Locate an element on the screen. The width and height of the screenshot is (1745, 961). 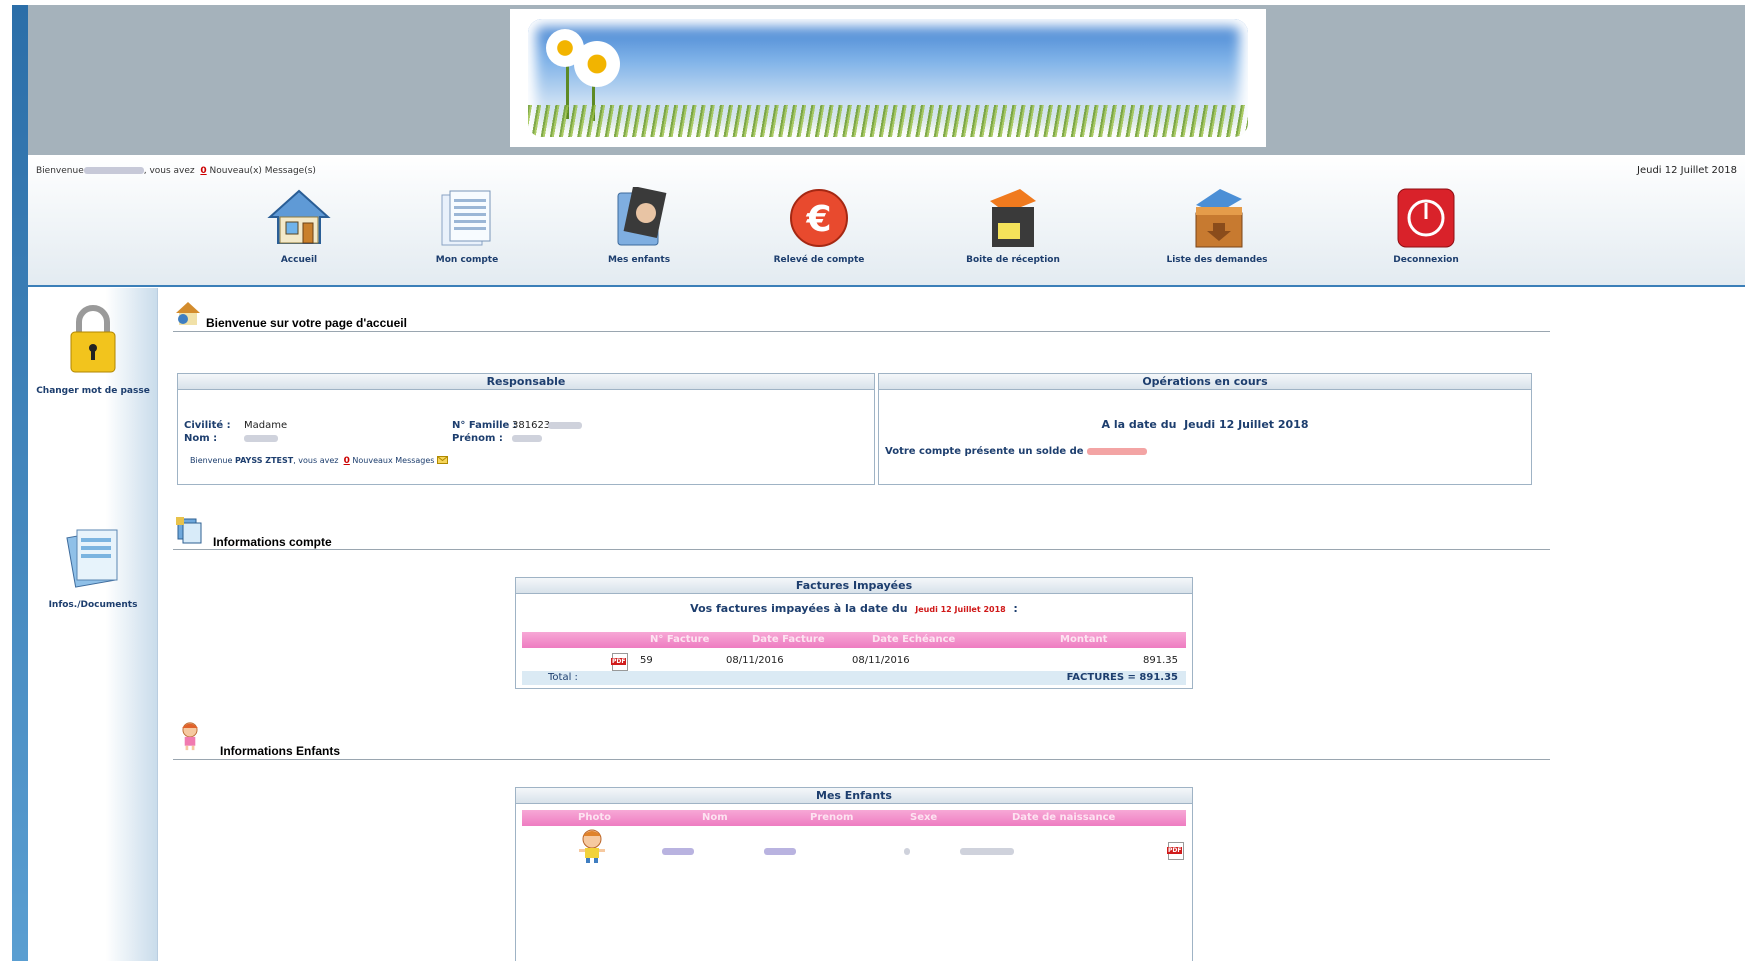
col-prenom: Prenom is located at coordinates (832, 817).